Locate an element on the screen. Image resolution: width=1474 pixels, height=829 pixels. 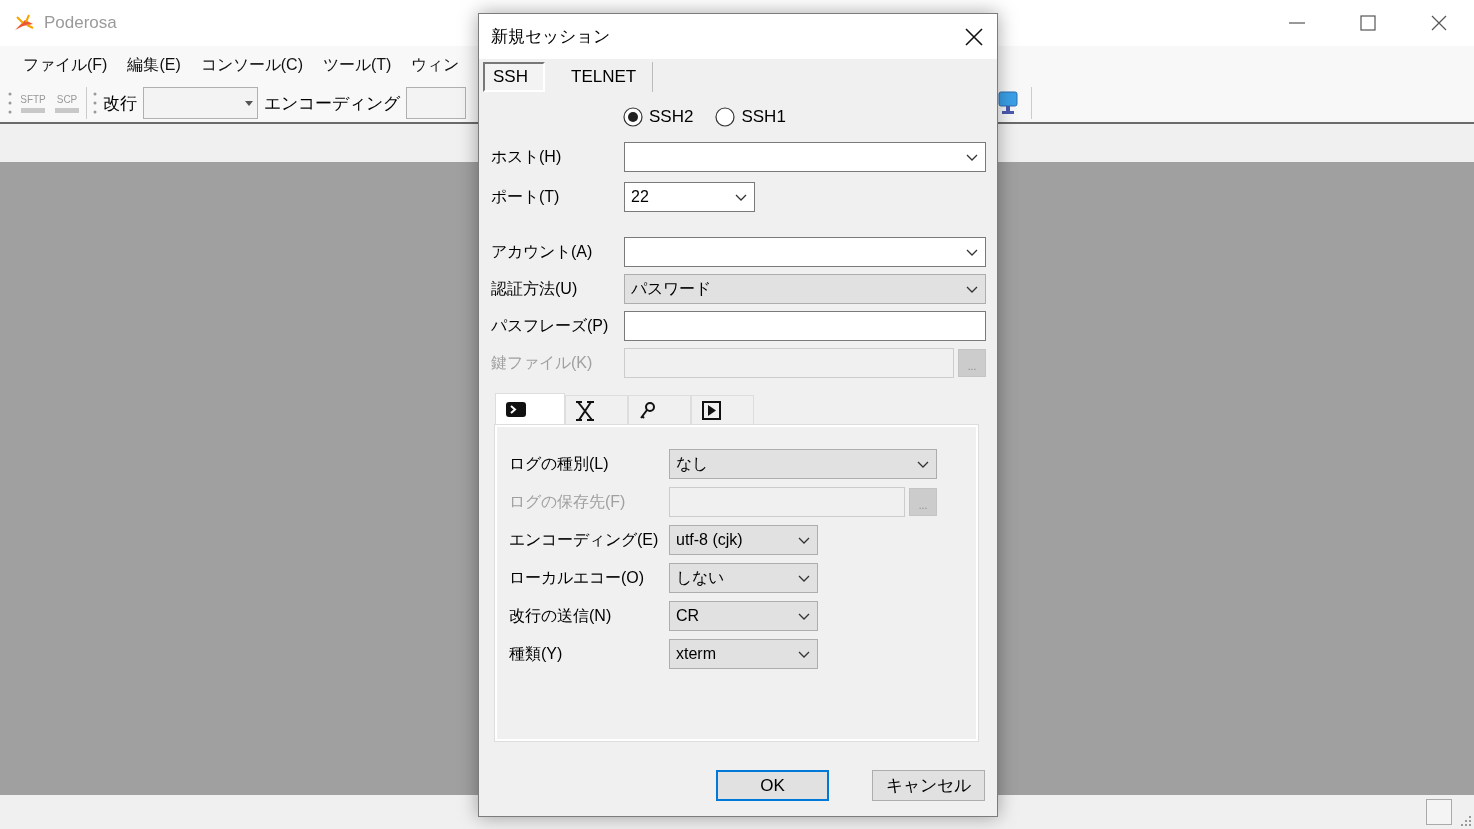
field-label: ログの種別(L) is located at coordinates (559, 463).